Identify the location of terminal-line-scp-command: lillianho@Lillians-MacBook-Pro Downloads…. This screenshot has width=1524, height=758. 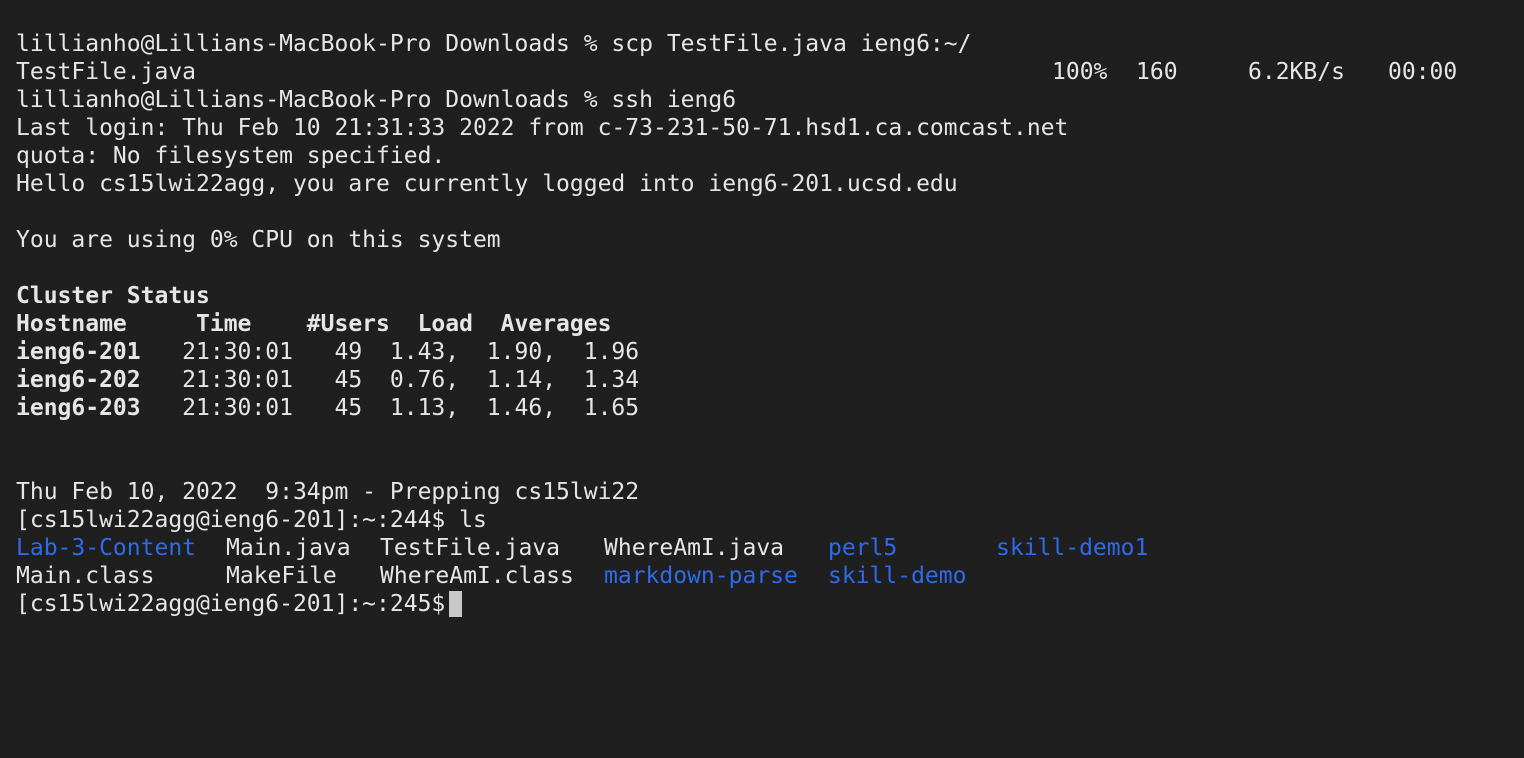
(494, 44).